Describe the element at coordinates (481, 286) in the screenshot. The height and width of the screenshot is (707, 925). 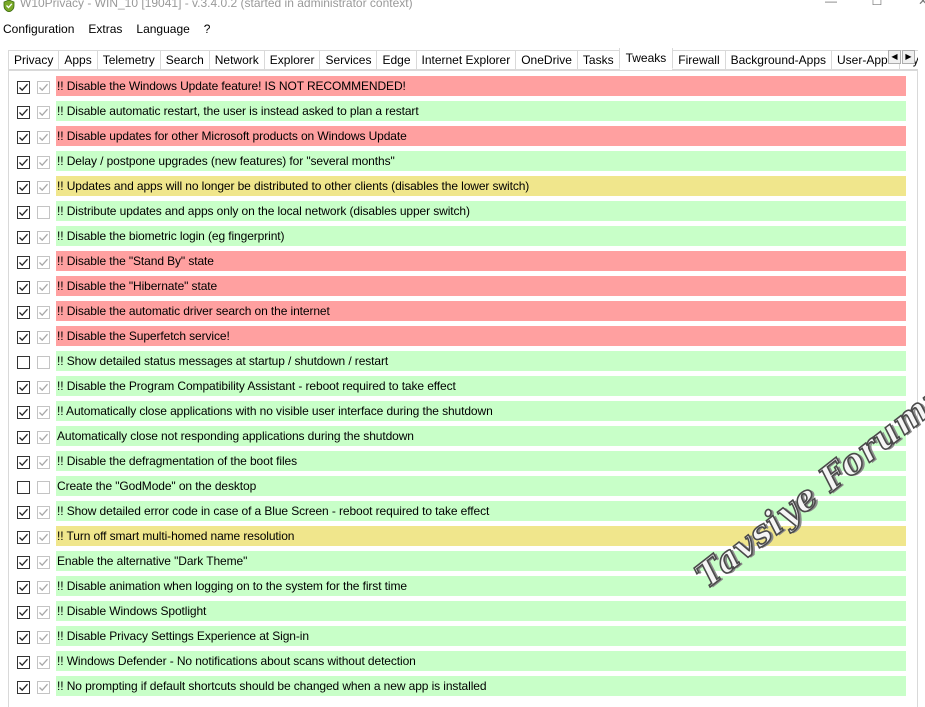
I see `setting-label: !! Disable the "Hibernate" state` at that location.